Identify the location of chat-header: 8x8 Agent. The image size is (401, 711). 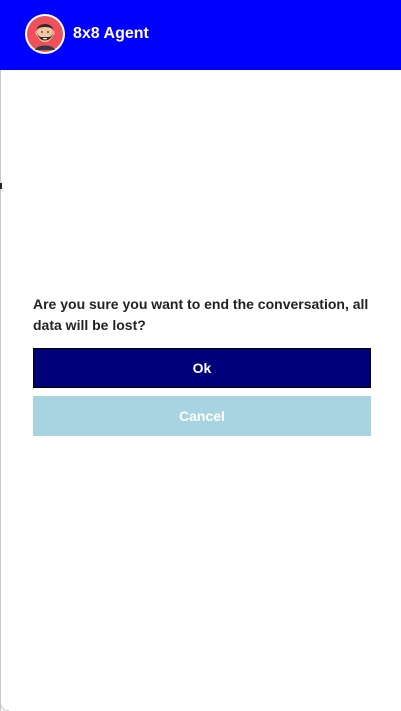
(200, 35).